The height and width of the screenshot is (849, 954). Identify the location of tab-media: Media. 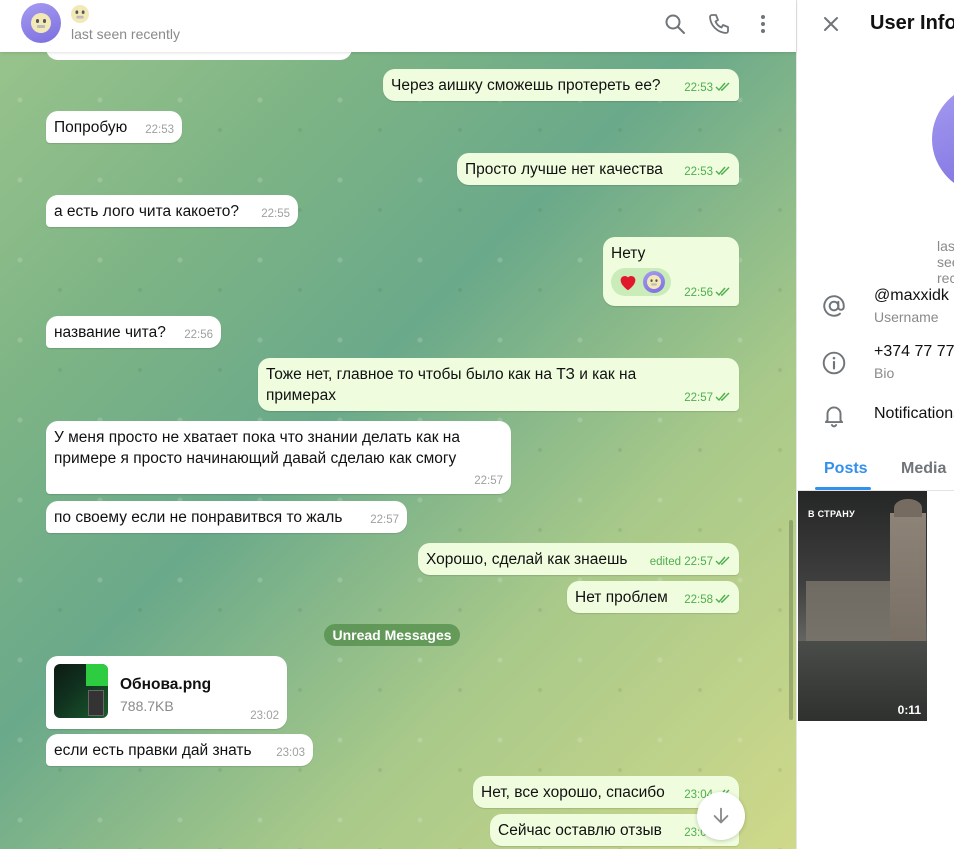
(923, 469).